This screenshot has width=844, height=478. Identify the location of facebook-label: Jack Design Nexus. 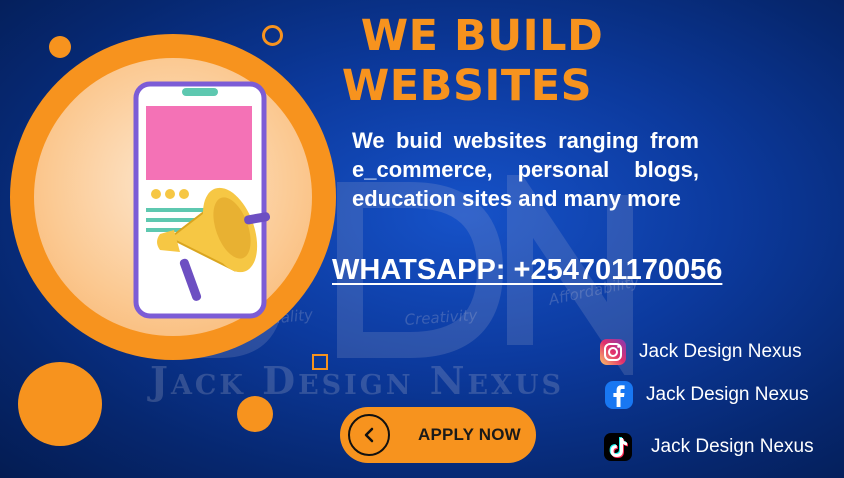
(727, 394).